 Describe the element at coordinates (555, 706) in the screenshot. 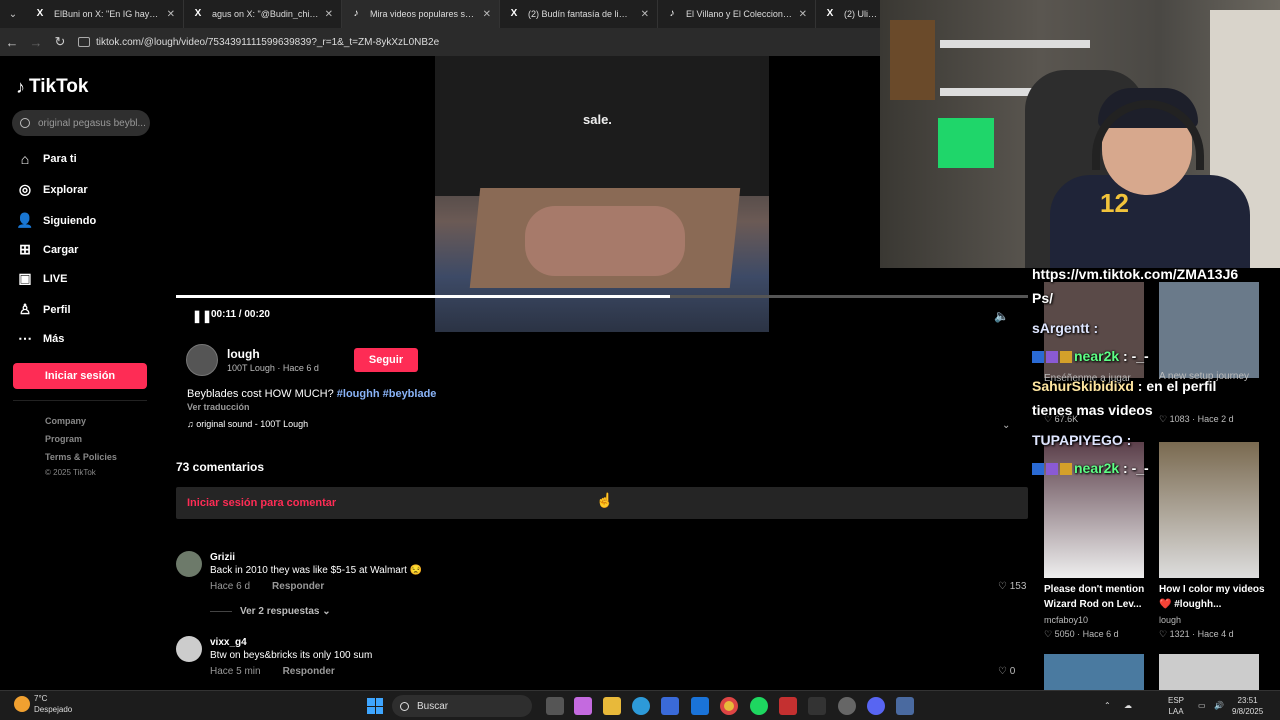

I see `task-view-icon` at that location.